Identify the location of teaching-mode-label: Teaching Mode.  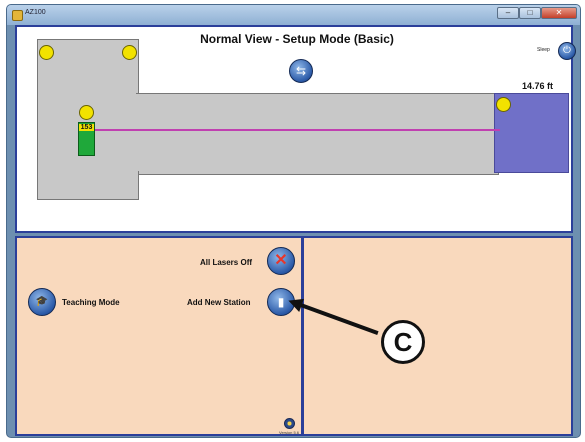
(91, 302).